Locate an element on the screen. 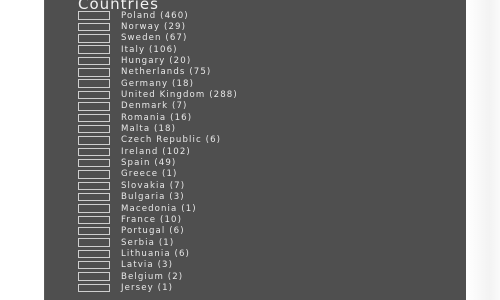 Image resolution: width=500 pixels, height=300 pixels. country-option: Ireland (102) is located at coordinates (158, 151).